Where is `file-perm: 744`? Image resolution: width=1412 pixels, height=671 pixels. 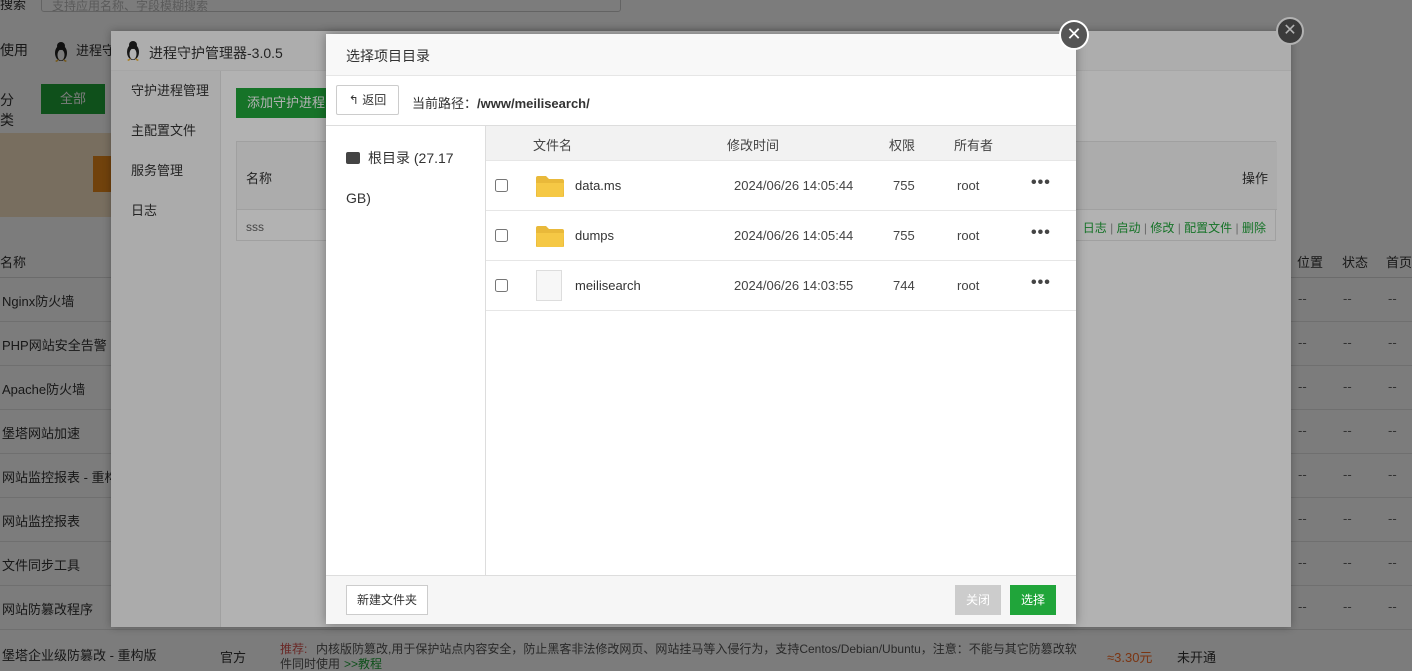
file-perm: 744 is located at coordinates (904, 285).